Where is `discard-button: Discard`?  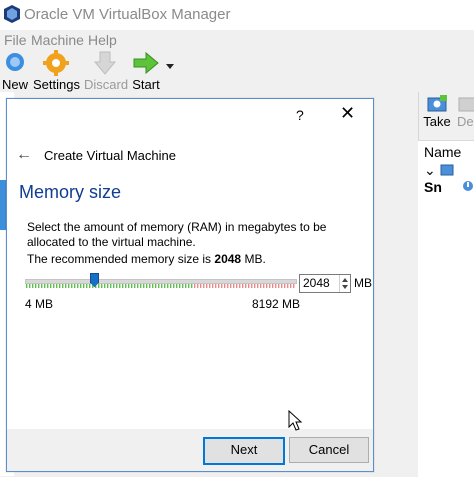
discard-button: Discard is located at coordinates (106, 70).